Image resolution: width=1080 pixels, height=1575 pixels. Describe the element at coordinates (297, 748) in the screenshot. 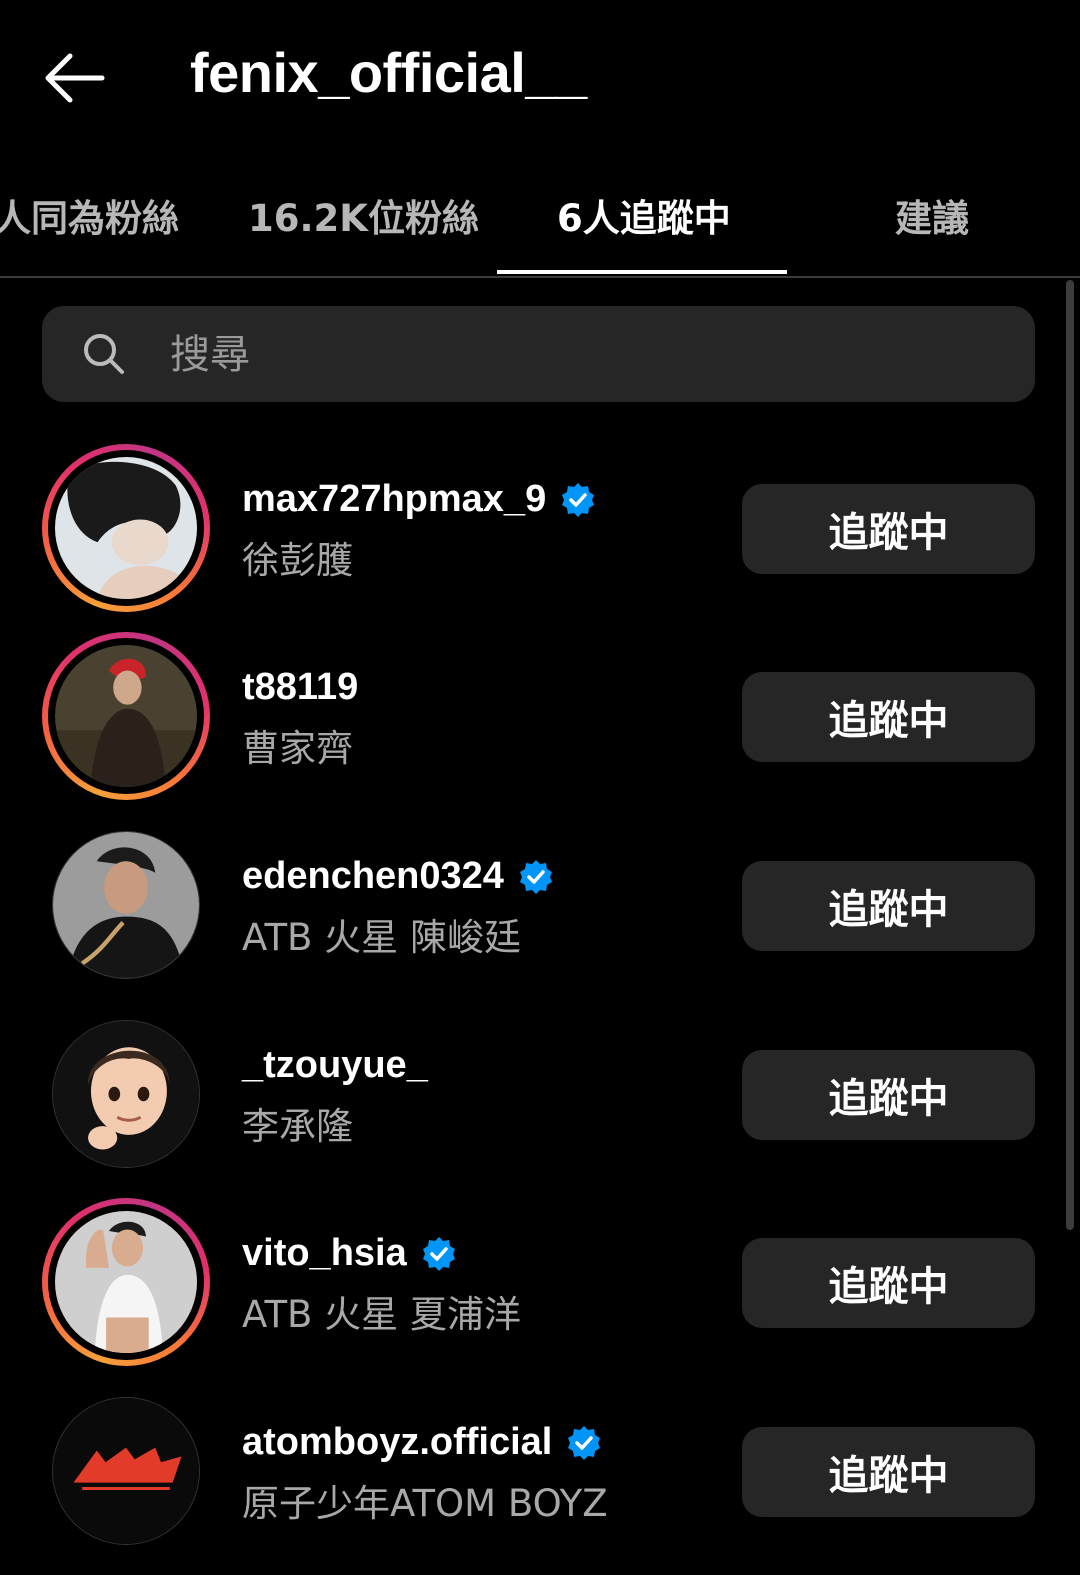

I see `full-name: 曹家齊` at that location.